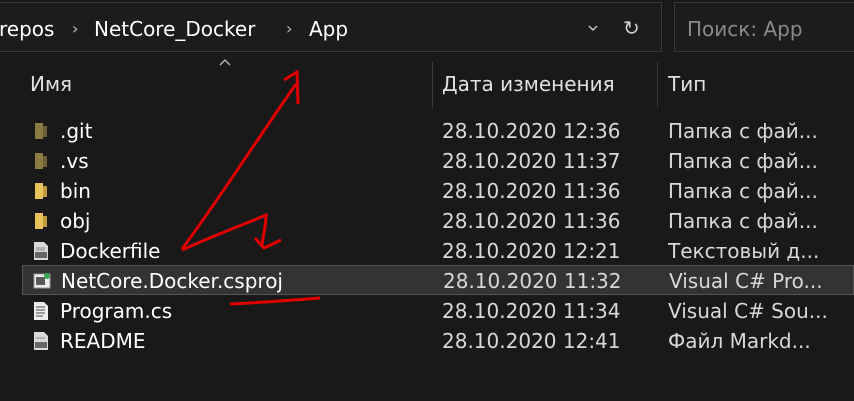 Image resolution: width=854 pixels, height=401 pixels. I want to click on breadcrumb-netcore-docker: NetCore_Docker, so click(174, 29).